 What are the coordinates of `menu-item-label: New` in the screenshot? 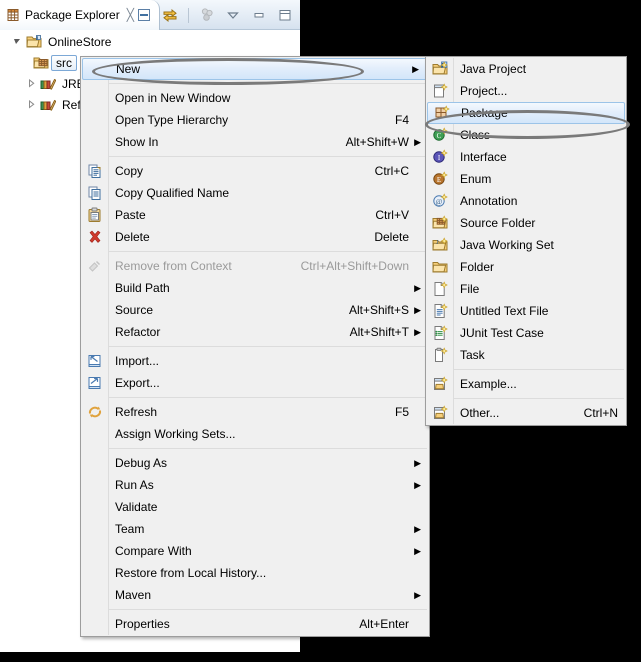 It's located at (128, 69).